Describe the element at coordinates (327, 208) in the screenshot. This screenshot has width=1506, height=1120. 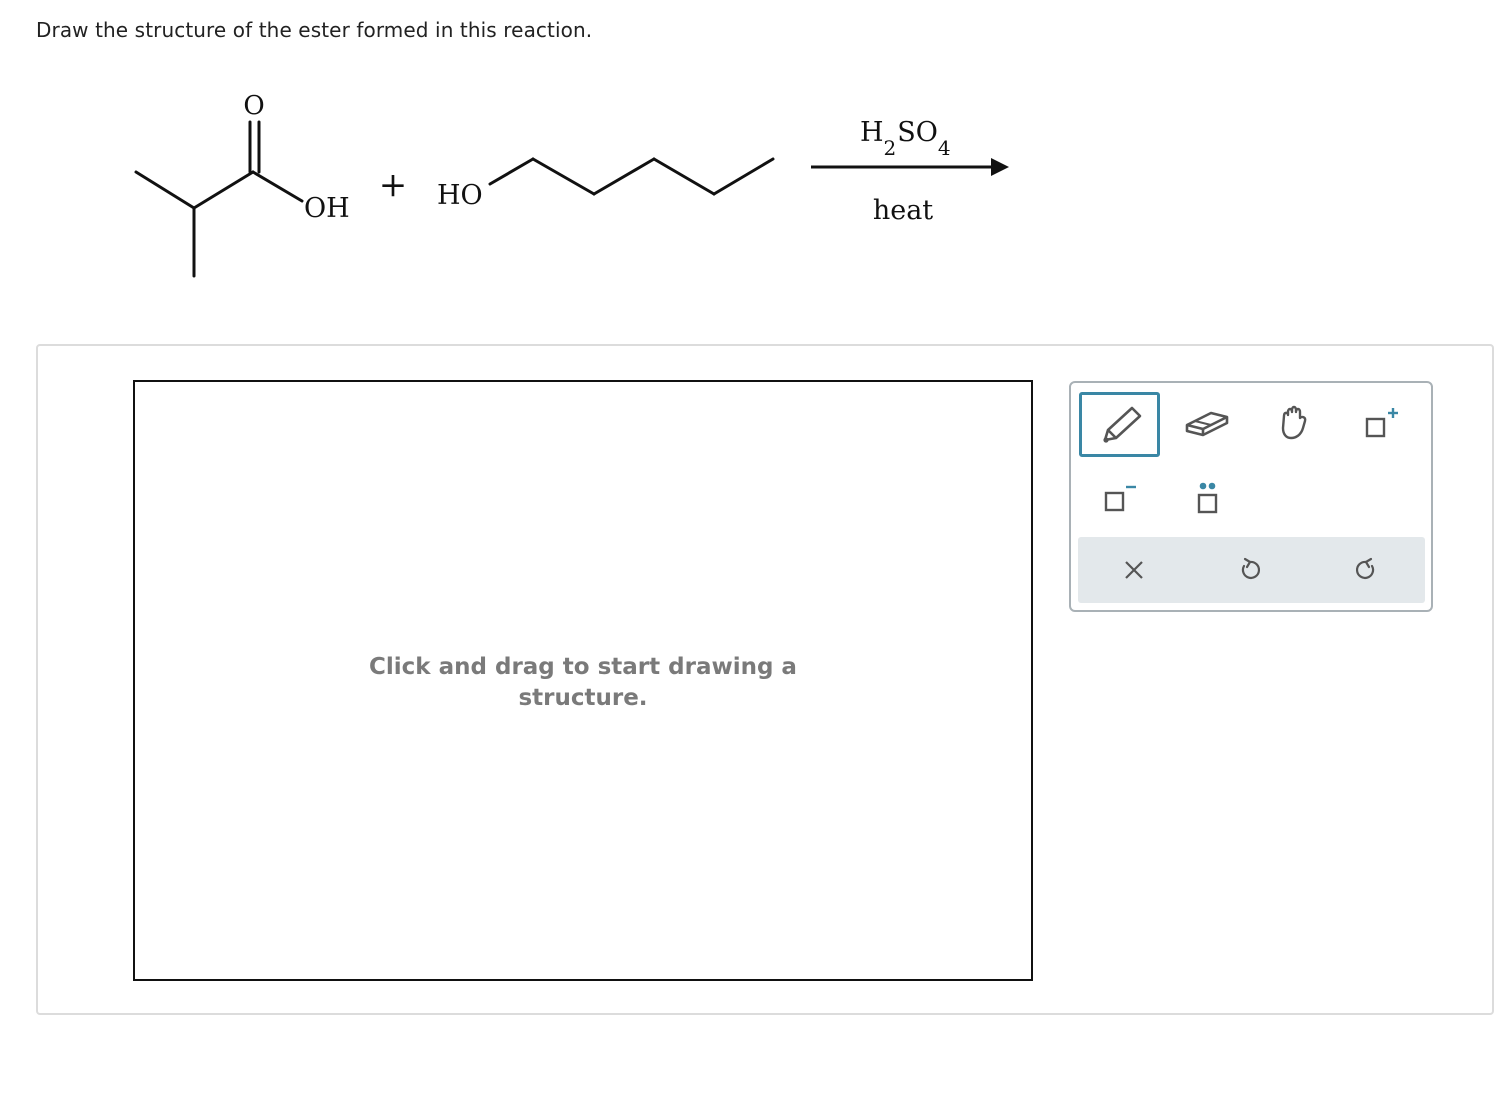
I see `acid-hydroxyl-label: OH` at that location.